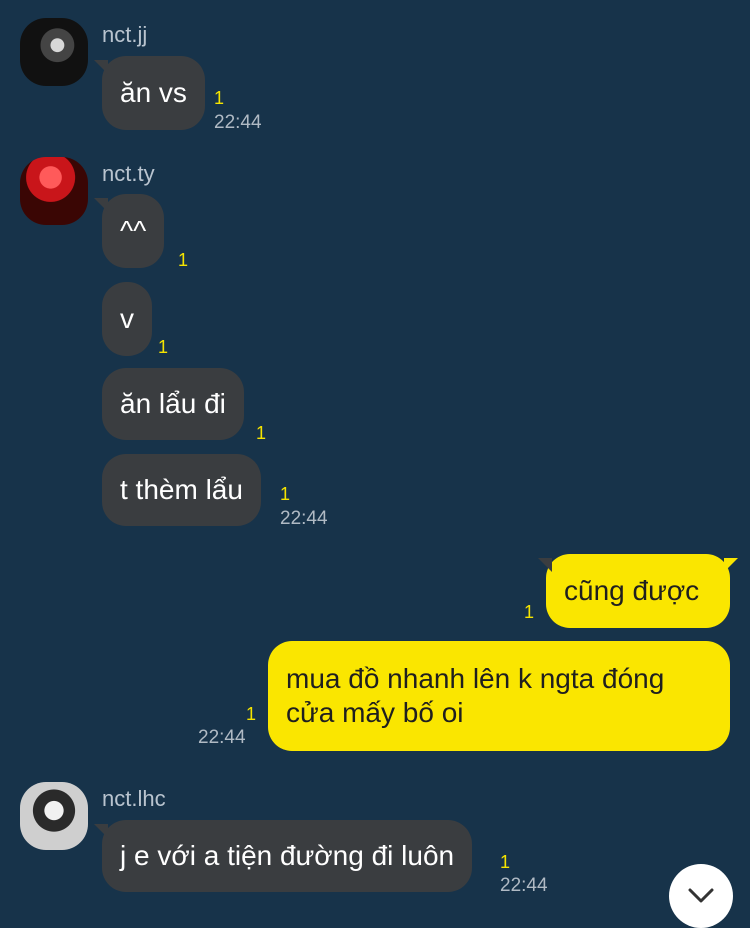 The height and width of the screenshot is (928, 750). I want to click on message-bubble: ăn vs, so click(149, 93).